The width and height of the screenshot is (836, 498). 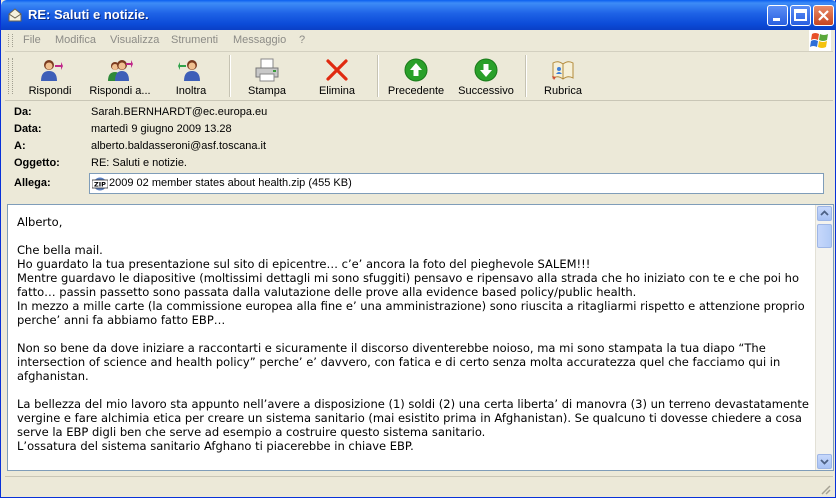 I want to click on date-label: Data:, so click(x=28, y=129).